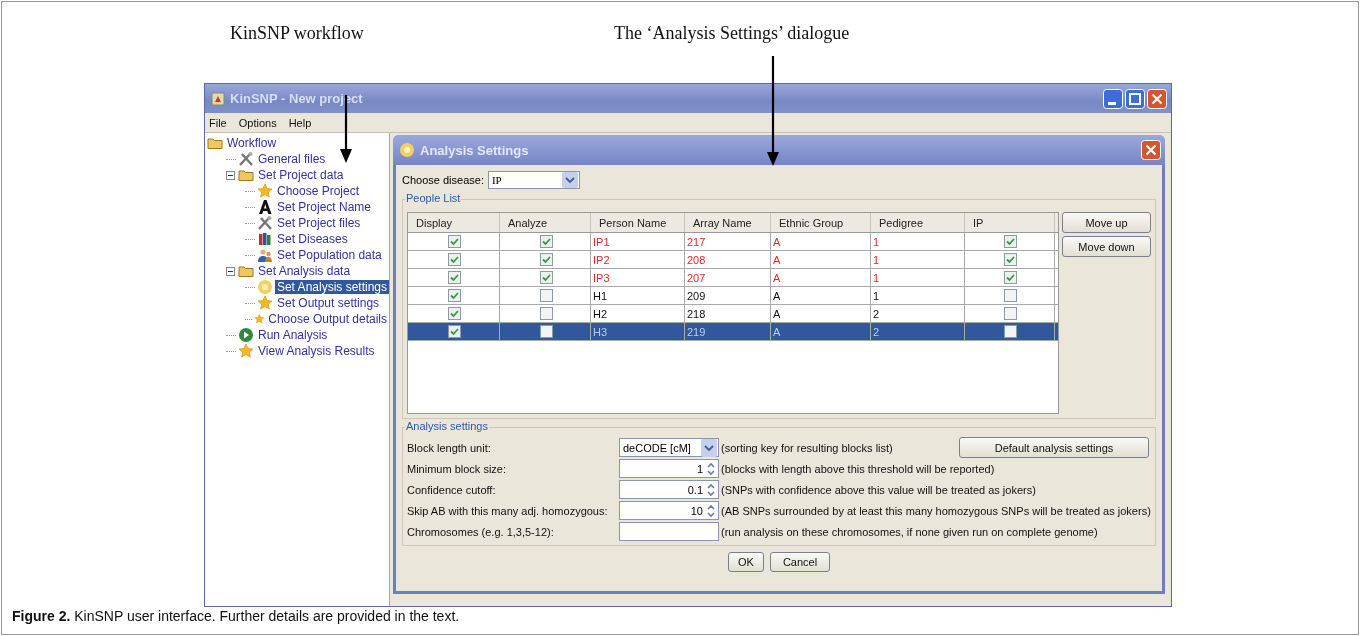 This screenshot has width=1360, height=636. What do you see at coordinates (1151, 150) in the screenshot?
I see `close-icon` at bounding box center [1151, 150].